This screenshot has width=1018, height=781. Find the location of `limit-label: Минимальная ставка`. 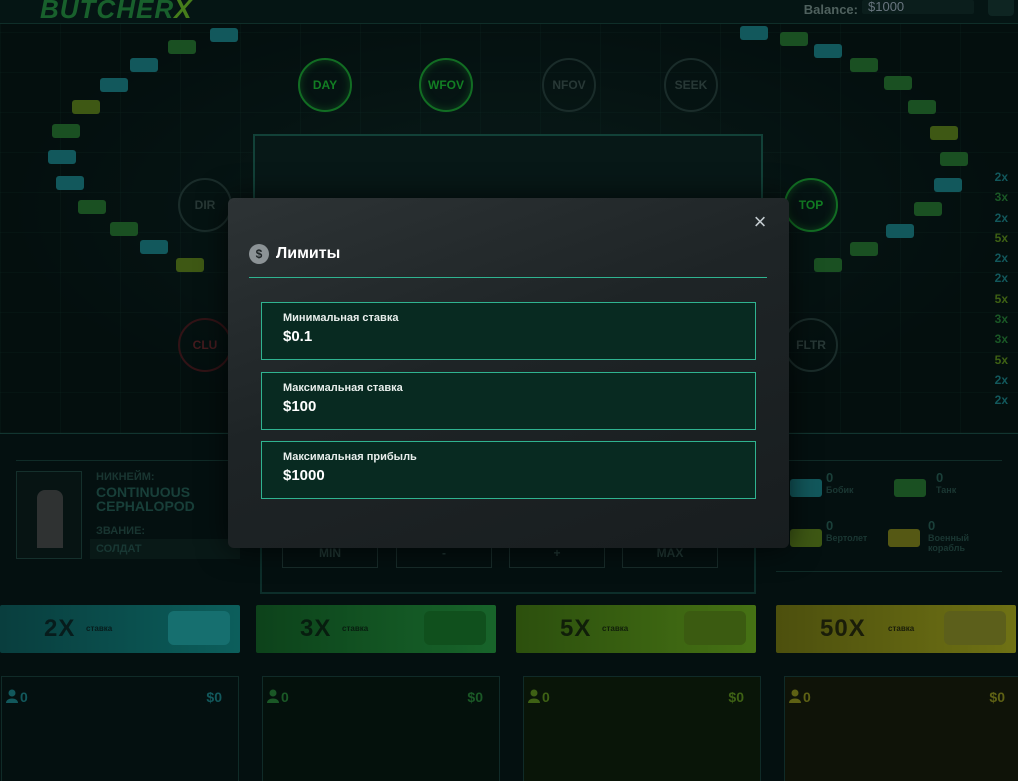

limit-label: Минимальная ставка is located at coordinates (341, 318).